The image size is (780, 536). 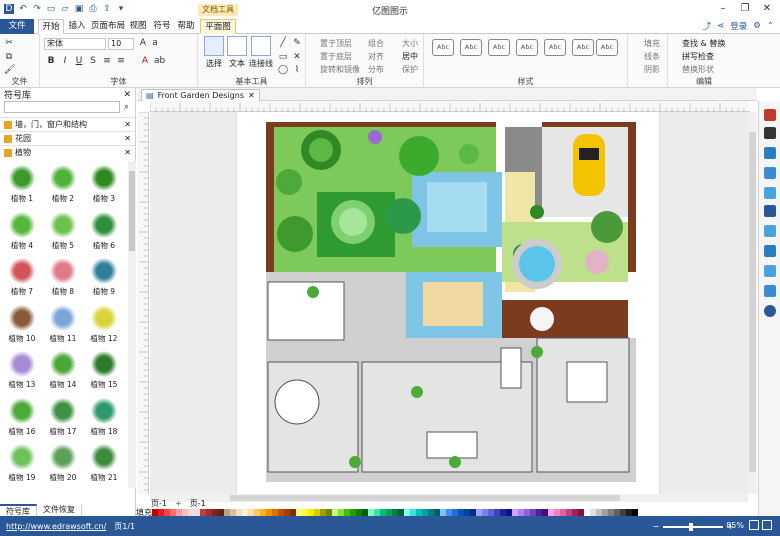 What do you see at coordinates (656, 526) in the screenshot?
I see `zoom-out-icon: −` at bounding box center [656, 526].